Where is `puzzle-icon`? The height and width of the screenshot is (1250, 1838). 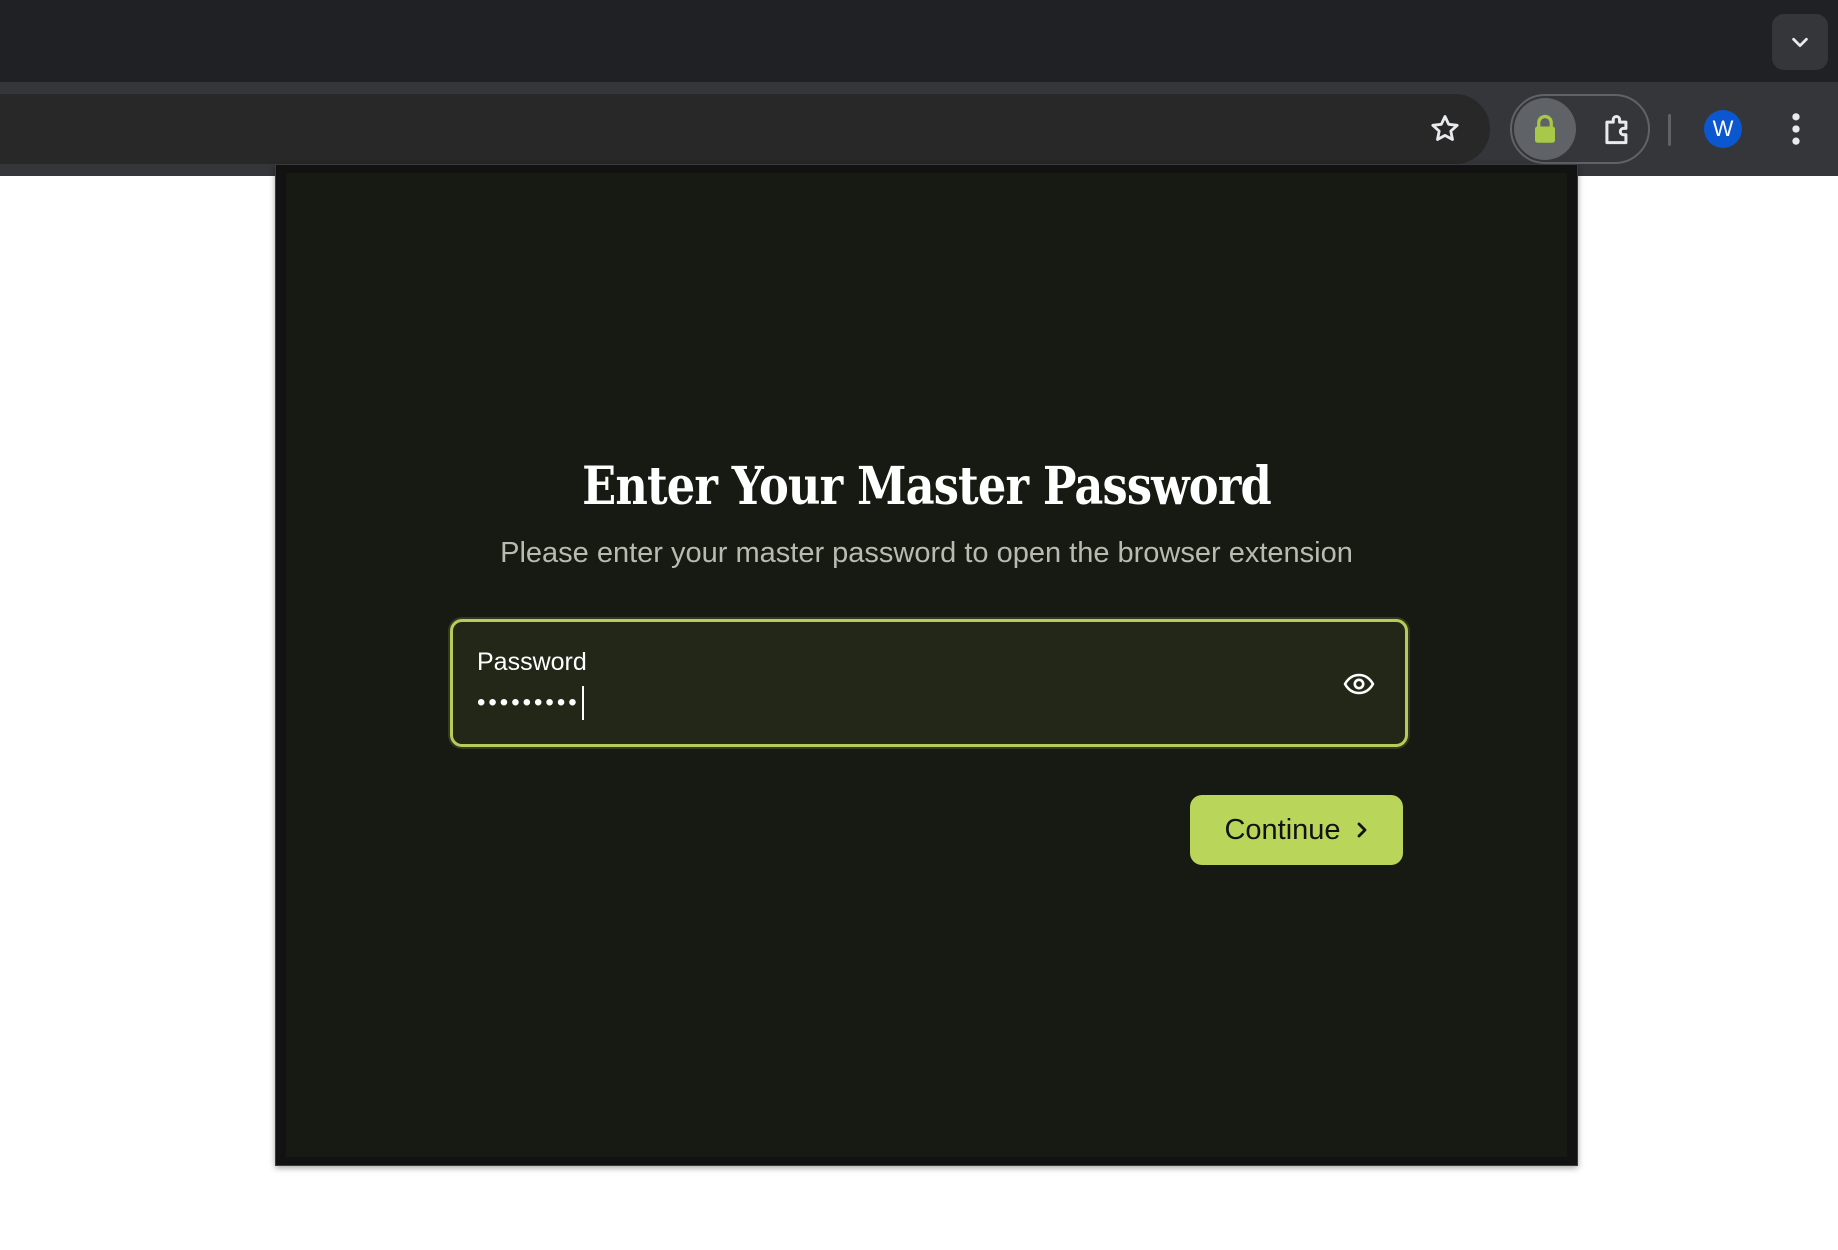 puzzle-icon is located at coordinates (1616, 130).